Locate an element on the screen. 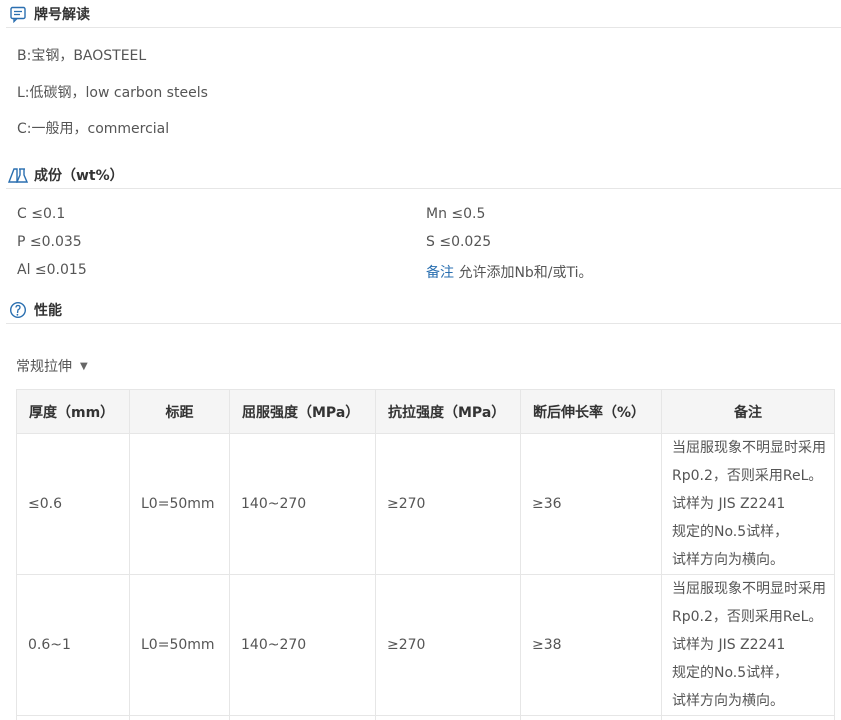  column-header: 抗拉强度（MPa） is located at coordinates (448, 411).